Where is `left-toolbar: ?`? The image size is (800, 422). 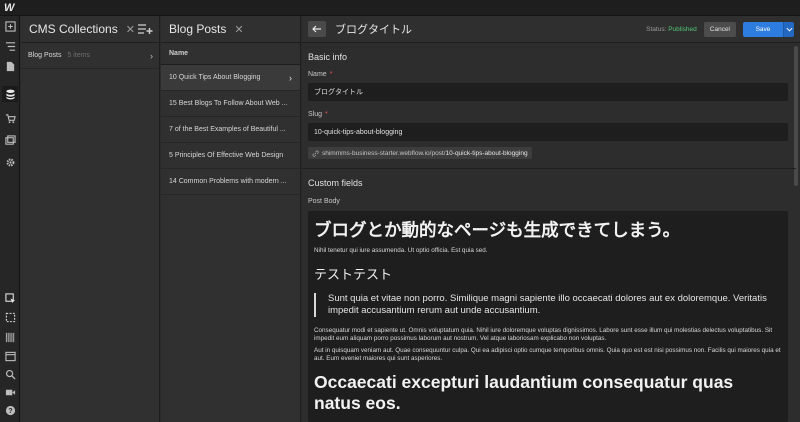 left-toolbar: ? is located at coordinates (10, 219).